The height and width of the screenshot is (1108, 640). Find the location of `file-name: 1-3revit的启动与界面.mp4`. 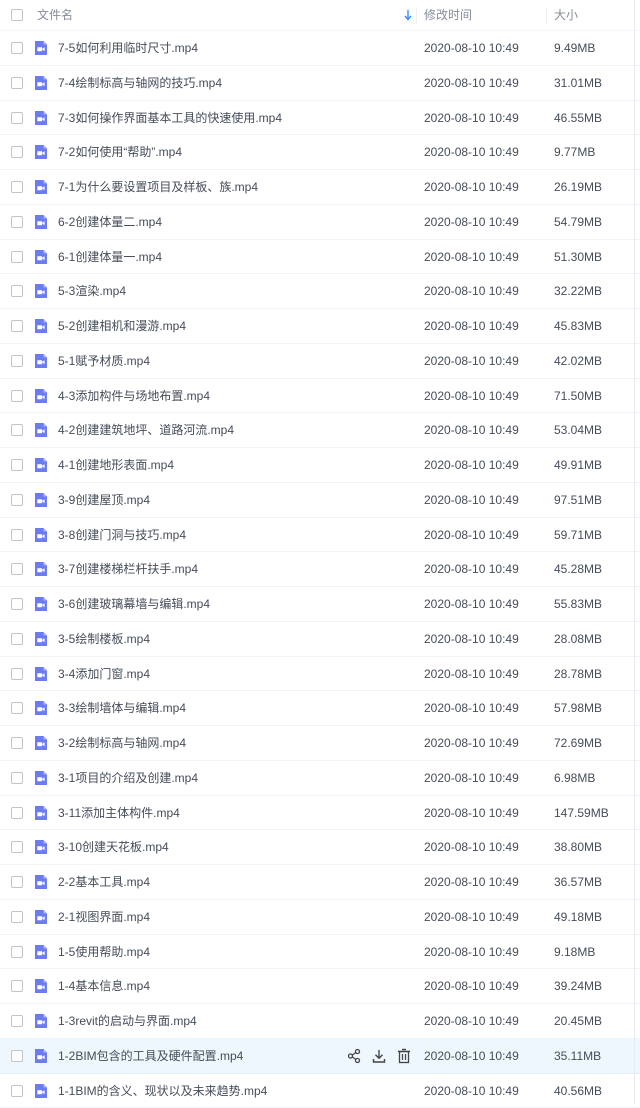

file-name: 1-3revit的启动与界面.mp4 is located at coordinates (127, 1021).